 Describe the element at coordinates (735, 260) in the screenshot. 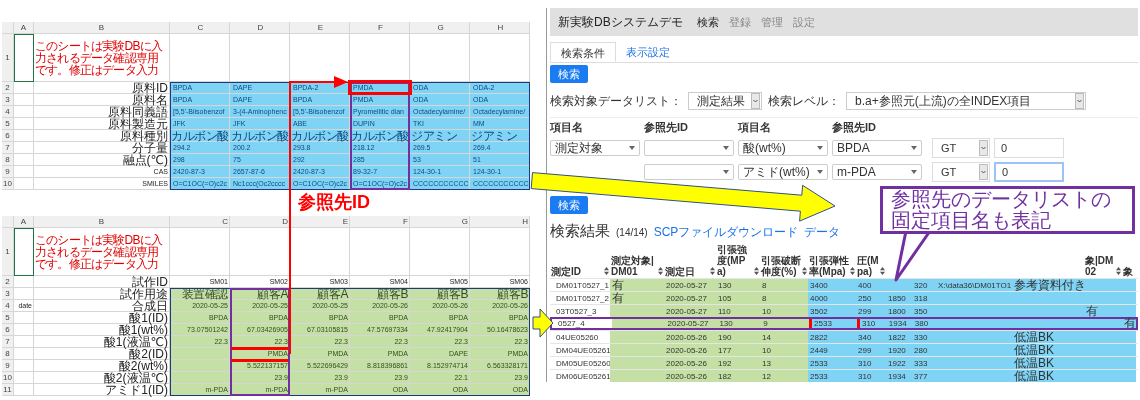

I see `column-header: 引張強度(MPa)` at that location.